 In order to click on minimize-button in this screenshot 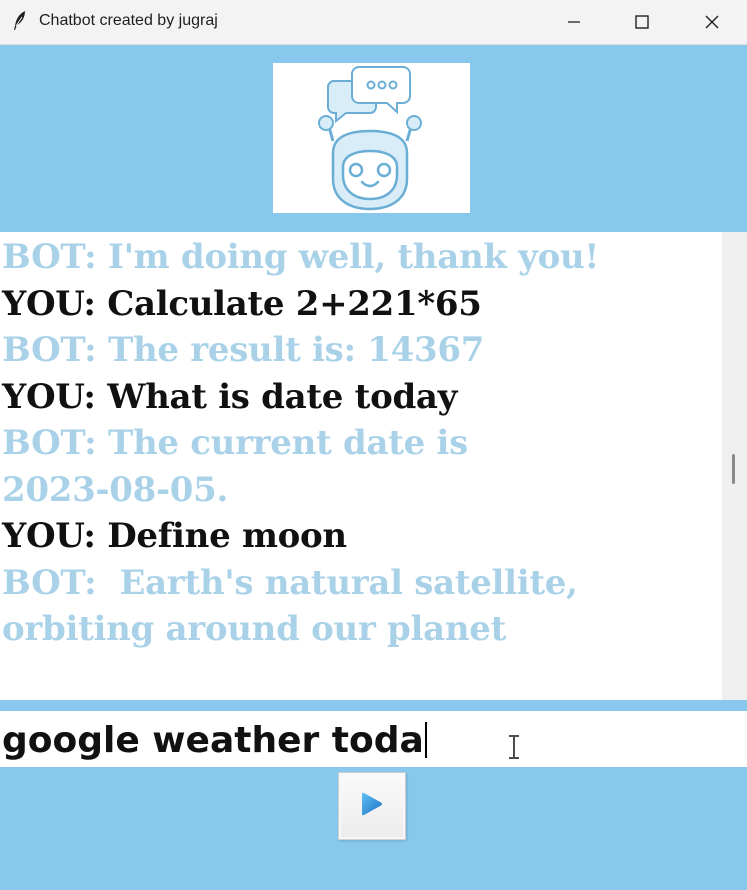, I will do `click(574, 22)`.